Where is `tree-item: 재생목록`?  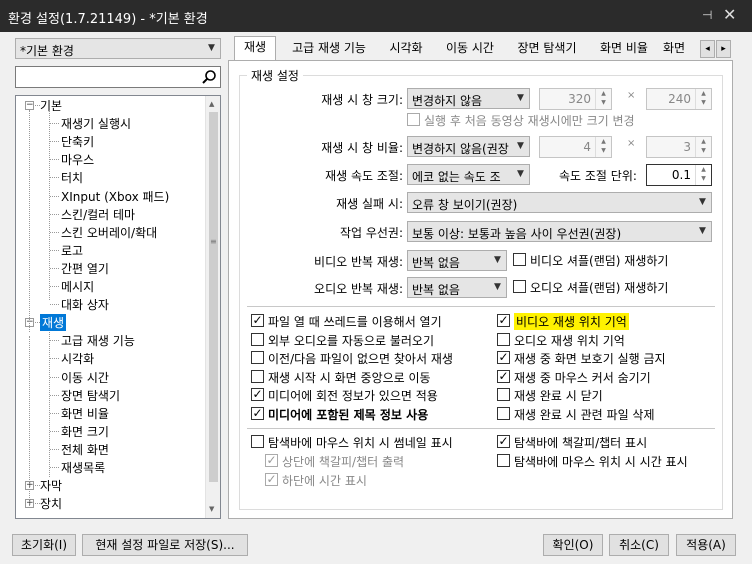 tree-item: 재생목록 is located at coordinates (83, 467).